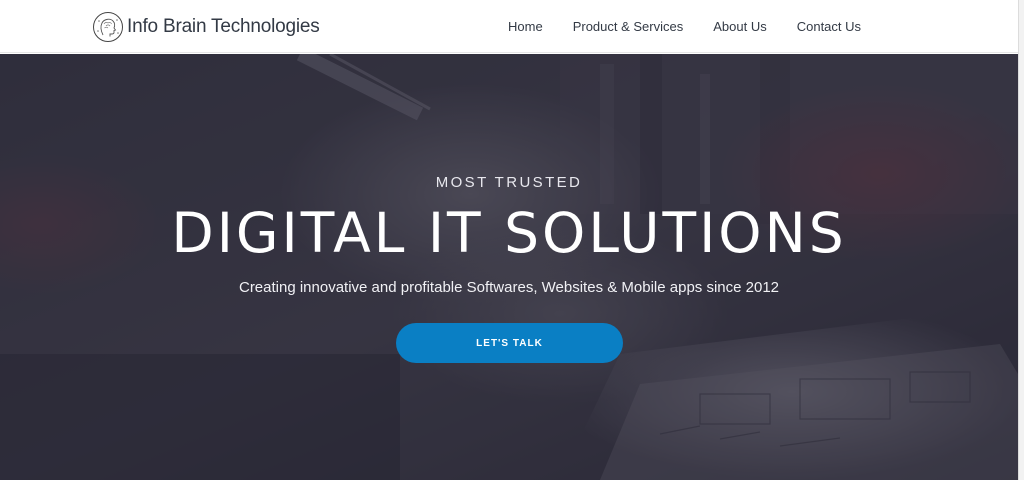 This screenshot has height=480, width=1024. I want to click on nav-about-us: About Us, so click(739, 26).